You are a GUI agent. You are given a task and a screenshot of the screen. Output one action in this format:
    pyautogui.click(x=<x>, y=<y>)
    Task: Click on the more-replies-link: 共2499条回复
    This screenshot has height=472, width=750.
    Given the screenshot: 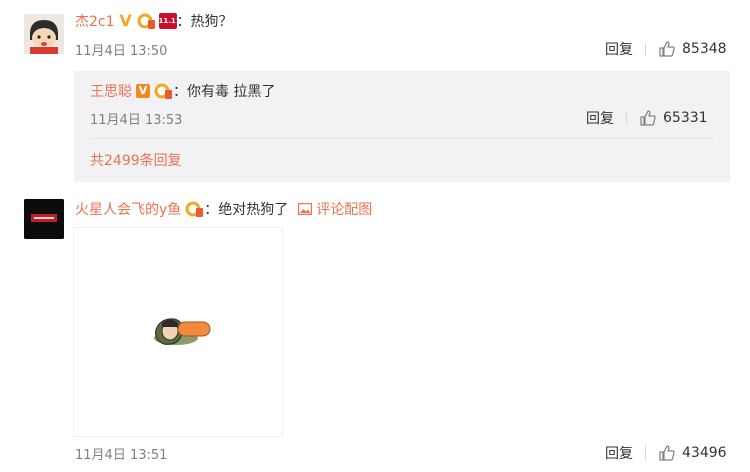 What is the action you would take?
    pyautogui.click(x=136, y=160)
    